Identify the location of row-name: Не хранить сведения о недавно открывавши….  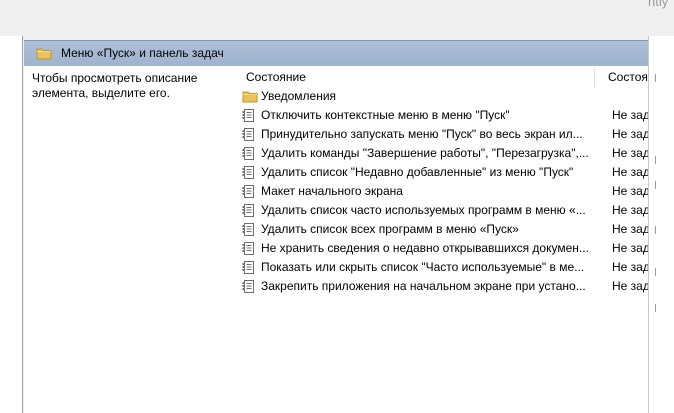
(425, 248).